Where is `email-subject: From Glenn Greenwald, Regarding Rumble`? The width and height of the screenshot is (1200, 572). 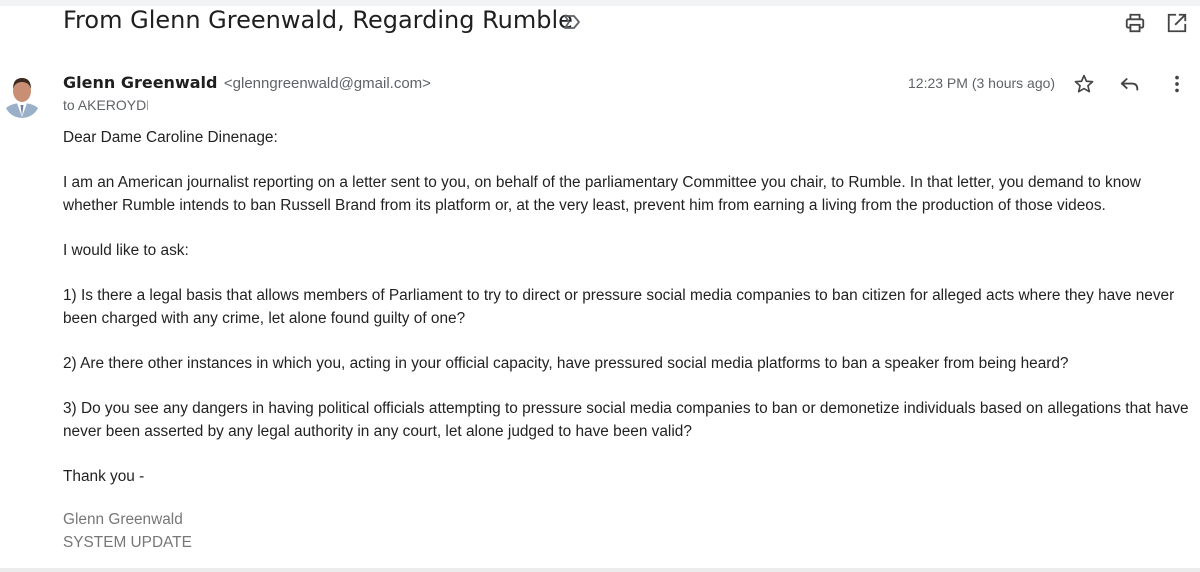 email-subject: From Glenn Greenwald, Regarding Rumble is located at coordinates (318, 20).